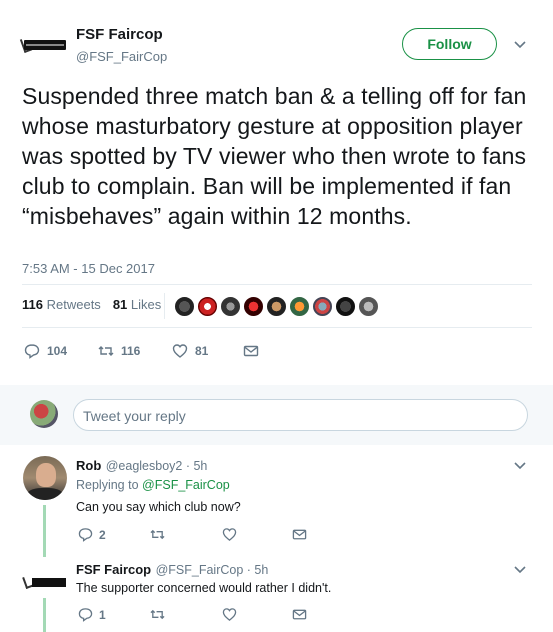  Describe the element at coordinates (88, 268) in the screenshot. I see `tweet-timestamp: 7:53 AM - 15 Dec 2017` at that location.